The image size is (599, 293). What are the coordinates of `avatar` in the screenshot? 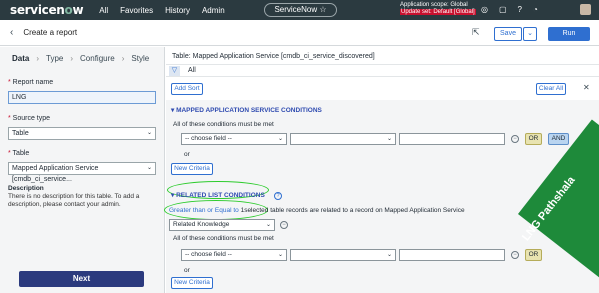 It's located at (585, 9).